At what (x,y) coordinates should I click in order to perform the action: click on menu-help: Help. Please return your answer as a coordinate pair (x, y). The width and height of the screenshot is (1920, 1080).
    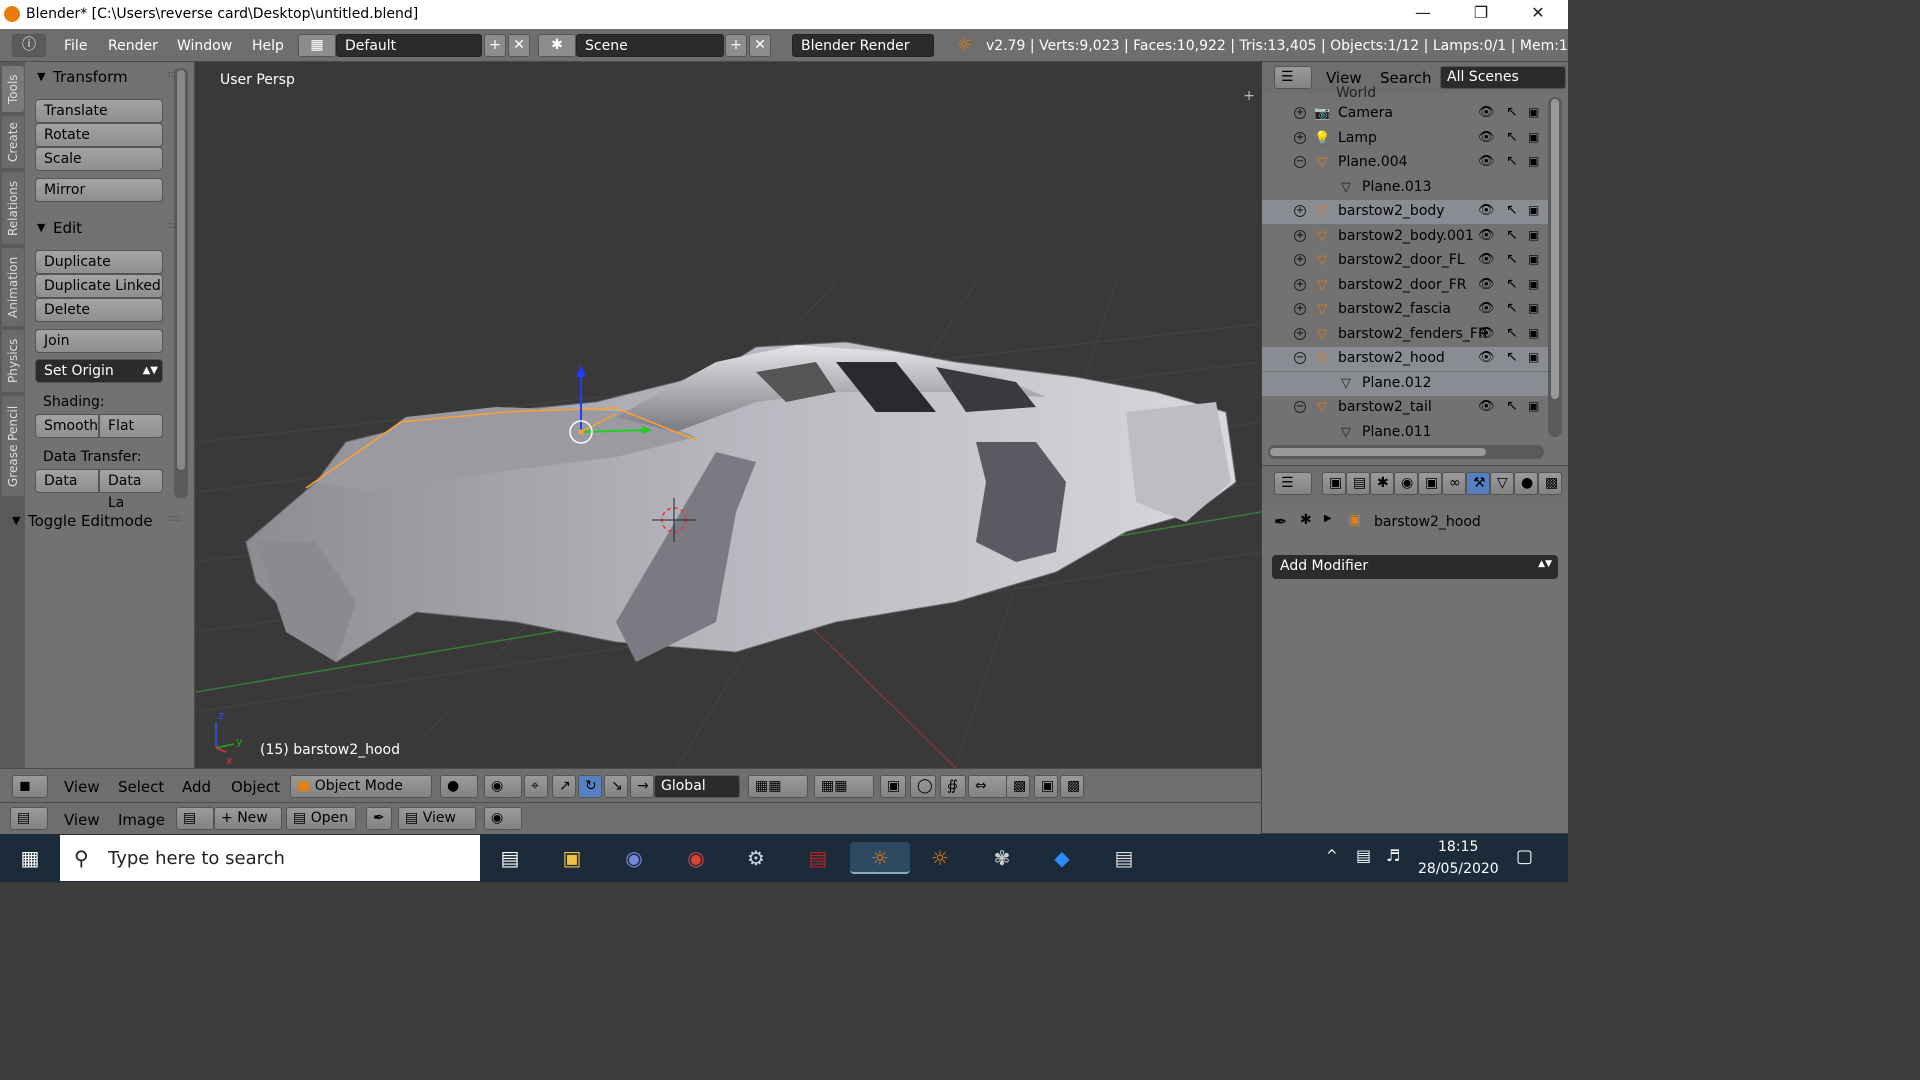
    Looking at the image, I should click on (268, 46).